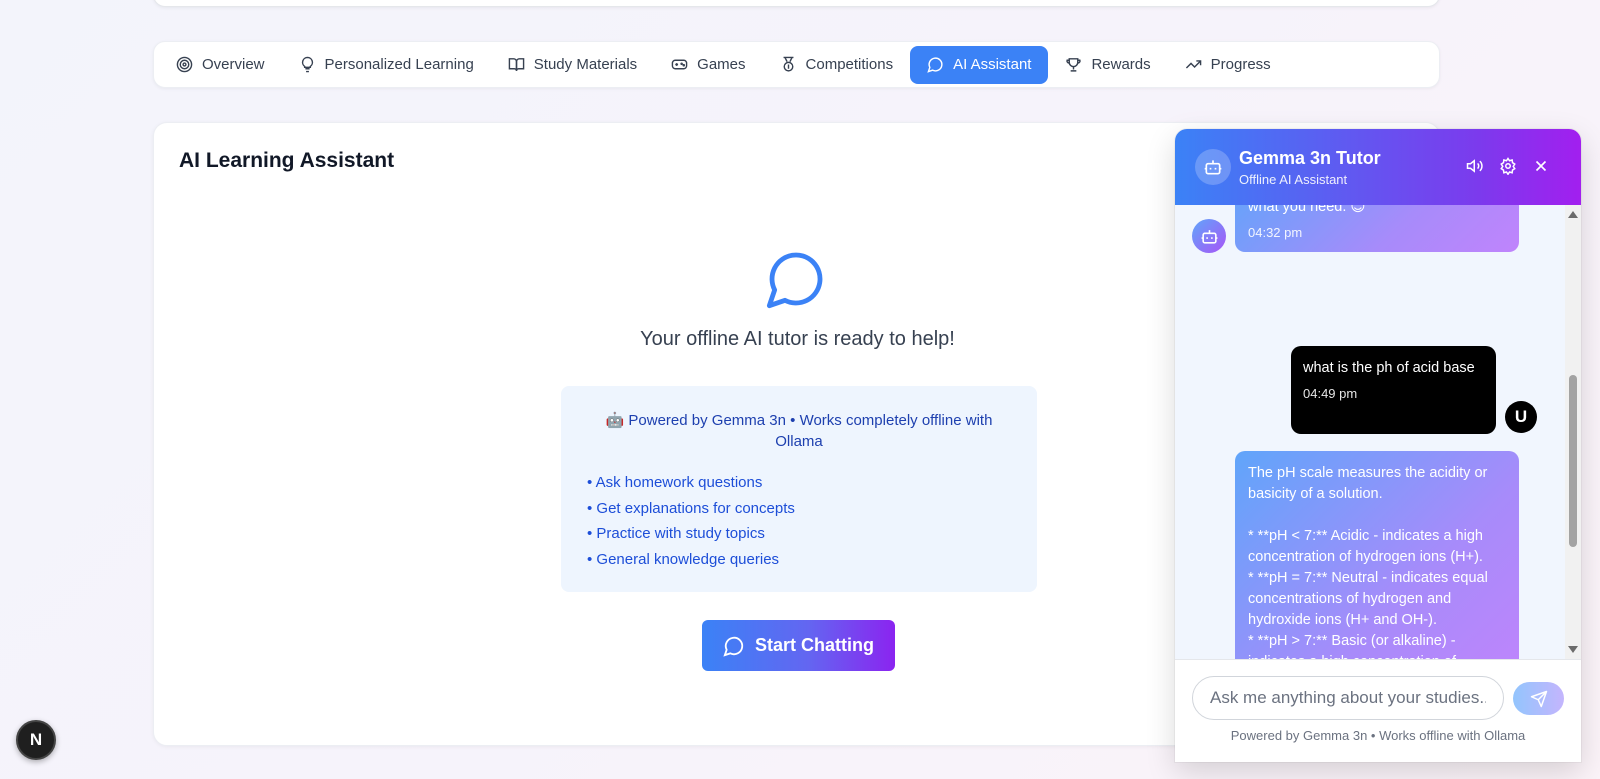 The width and height of the screenshot is (1600, 779). Describe the element at coordinates (1377, 515) in the screenshot. I see `message-line` at that location.